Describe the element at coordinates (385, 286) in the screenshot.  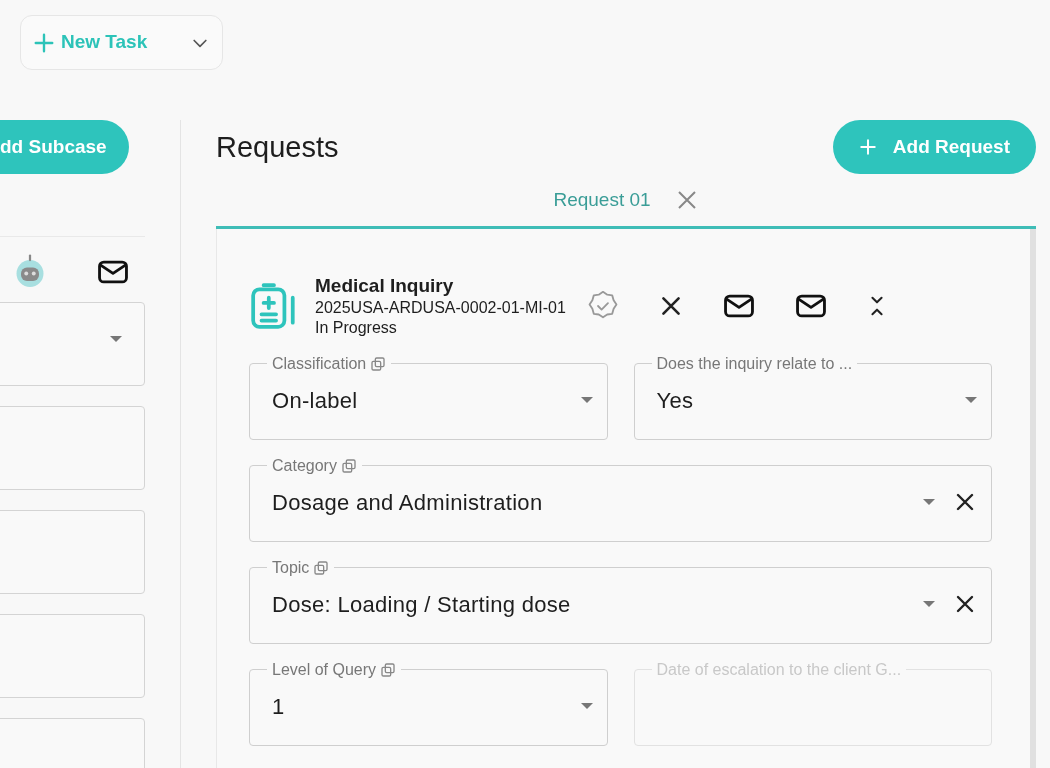
I see `request-type: Medical Inquiry` at that location.